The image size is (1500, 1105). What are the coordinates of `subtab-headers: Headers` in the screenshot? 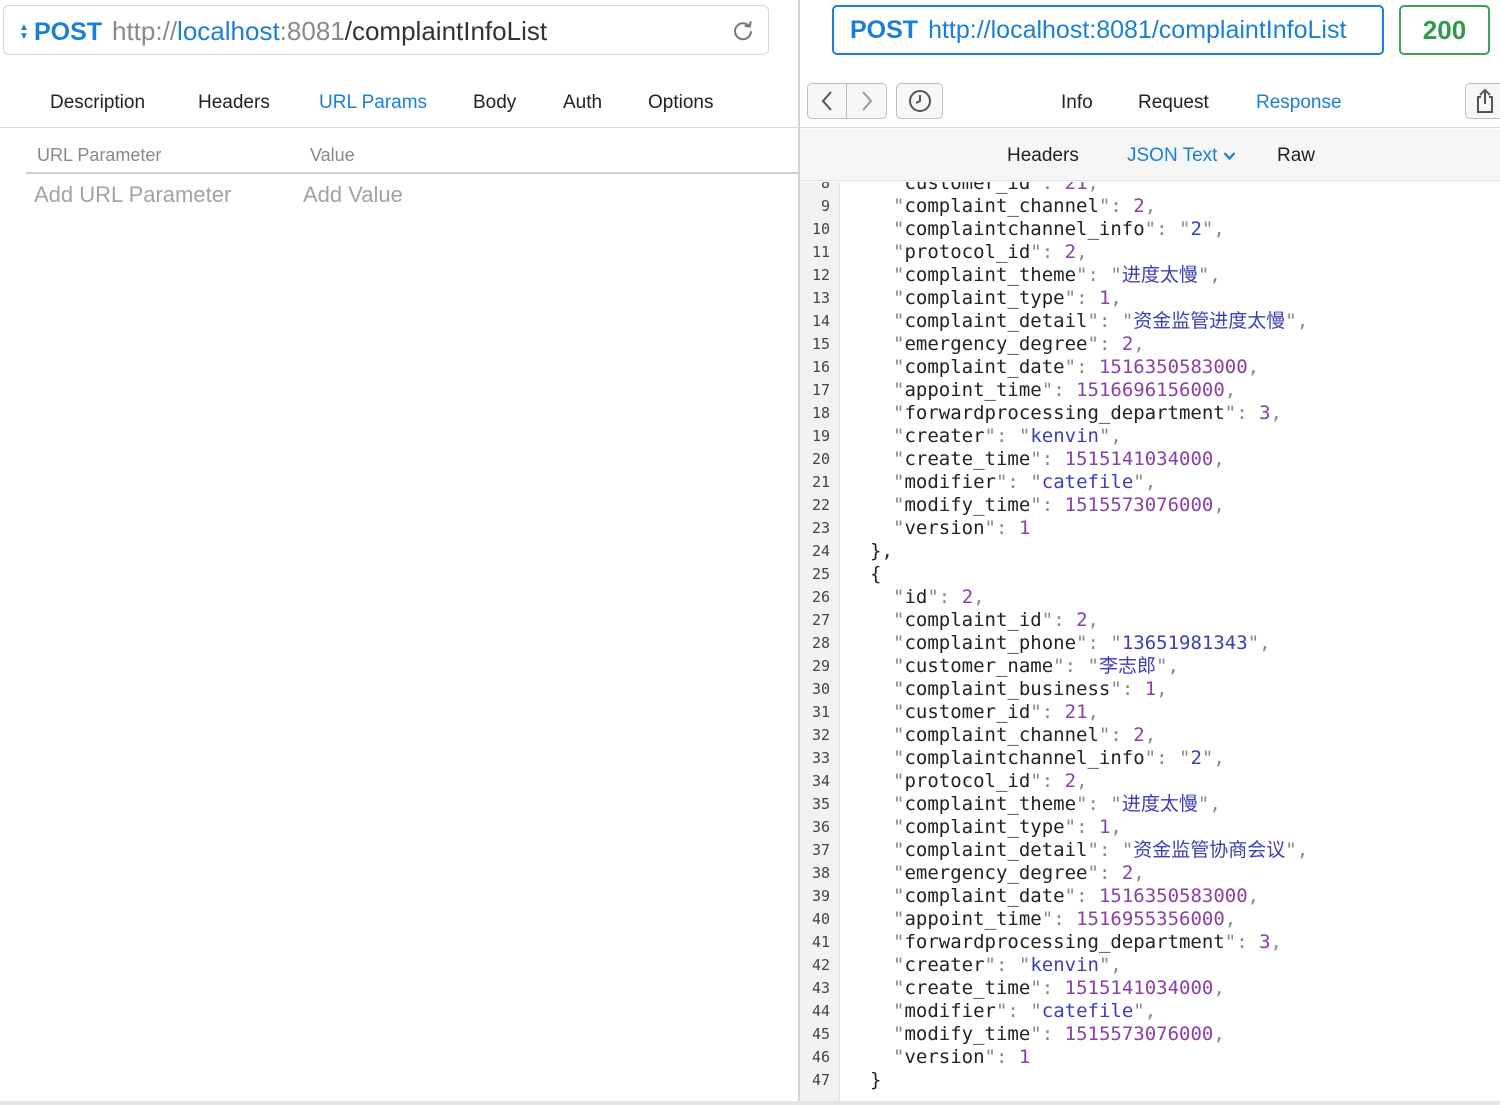 It's located at (1043, 156).